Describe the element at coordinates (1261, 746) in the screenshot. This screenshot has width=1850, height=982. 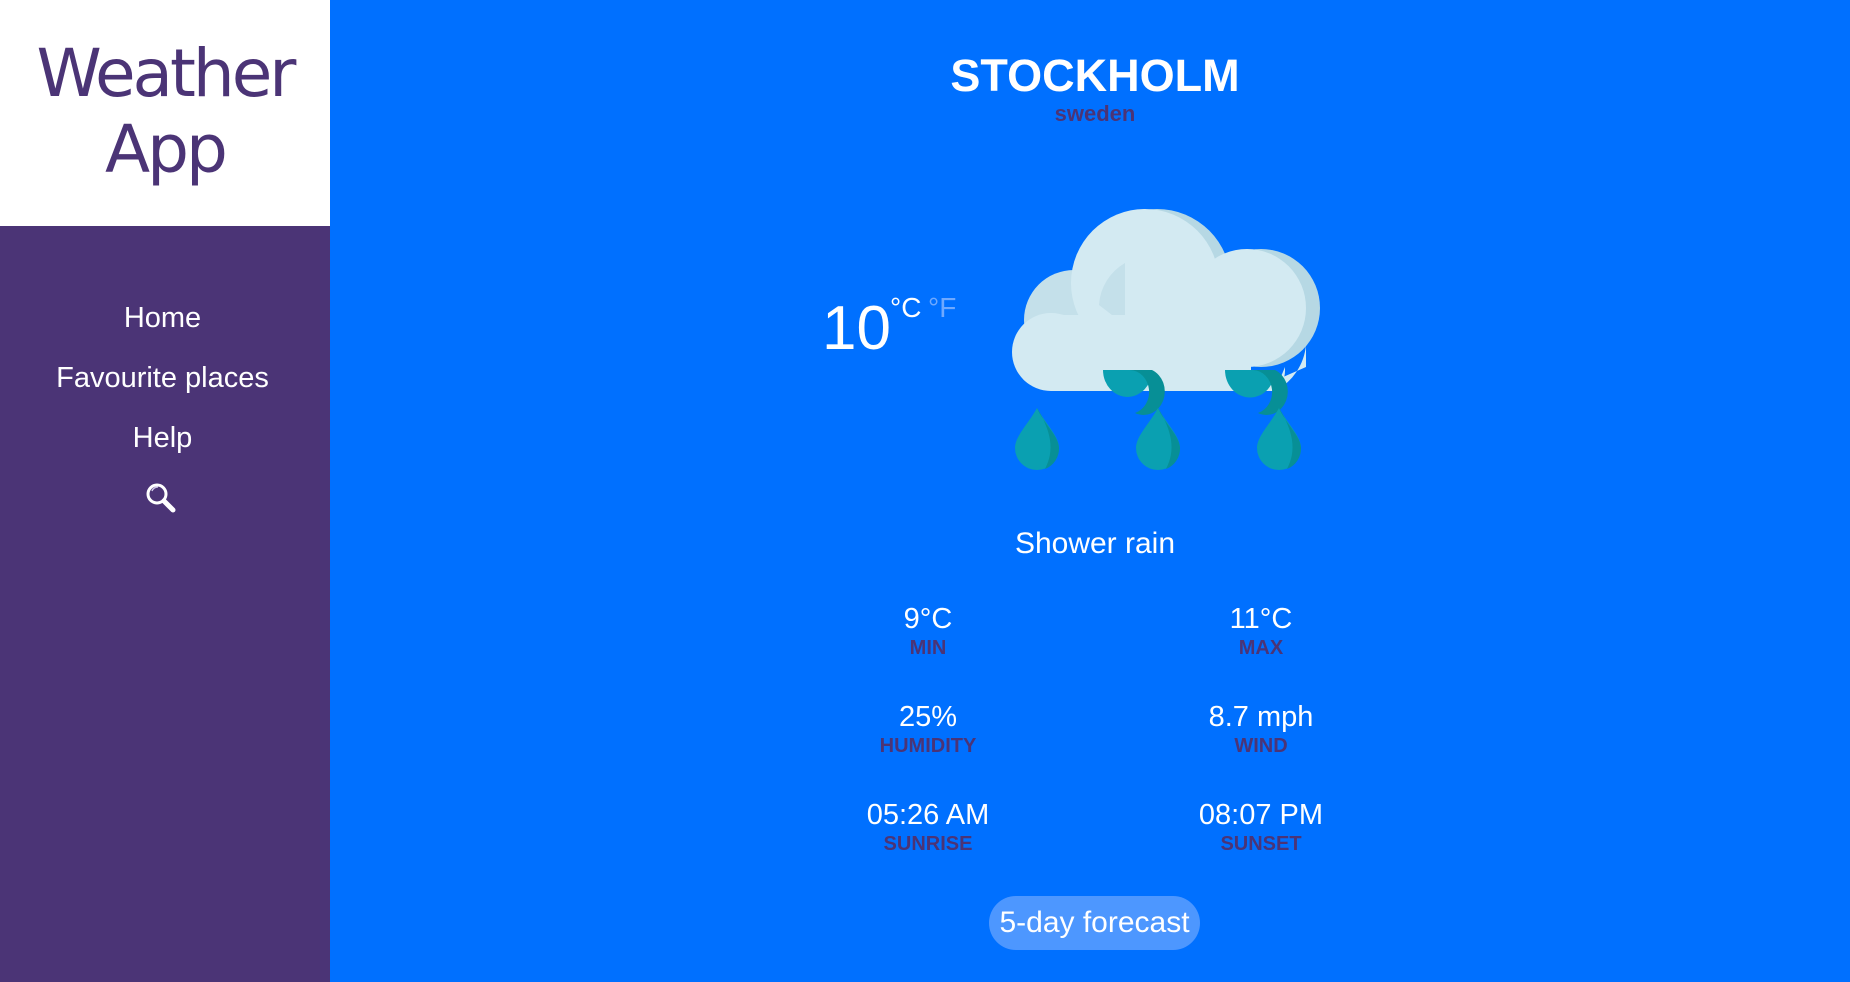
I see `stat-wind-label: WIND` at that location.